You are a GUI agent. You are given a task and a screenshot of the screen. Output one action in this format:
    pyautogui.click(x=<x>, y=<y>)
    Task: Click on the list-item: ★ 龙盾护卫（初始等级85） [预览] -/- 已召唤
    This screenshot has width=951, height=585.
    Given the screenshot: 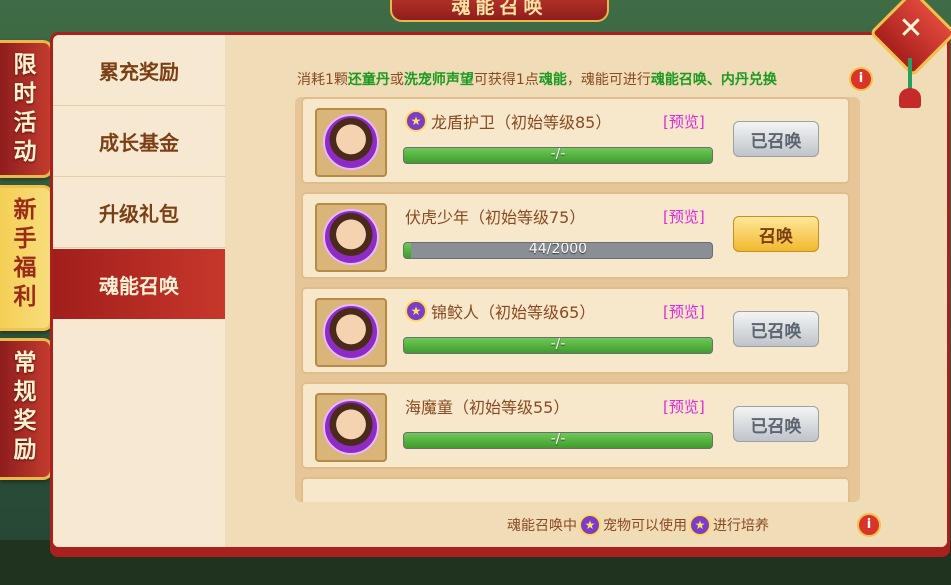 What is the action you would take?
    pyautogui.click(x=575, y=140)
    